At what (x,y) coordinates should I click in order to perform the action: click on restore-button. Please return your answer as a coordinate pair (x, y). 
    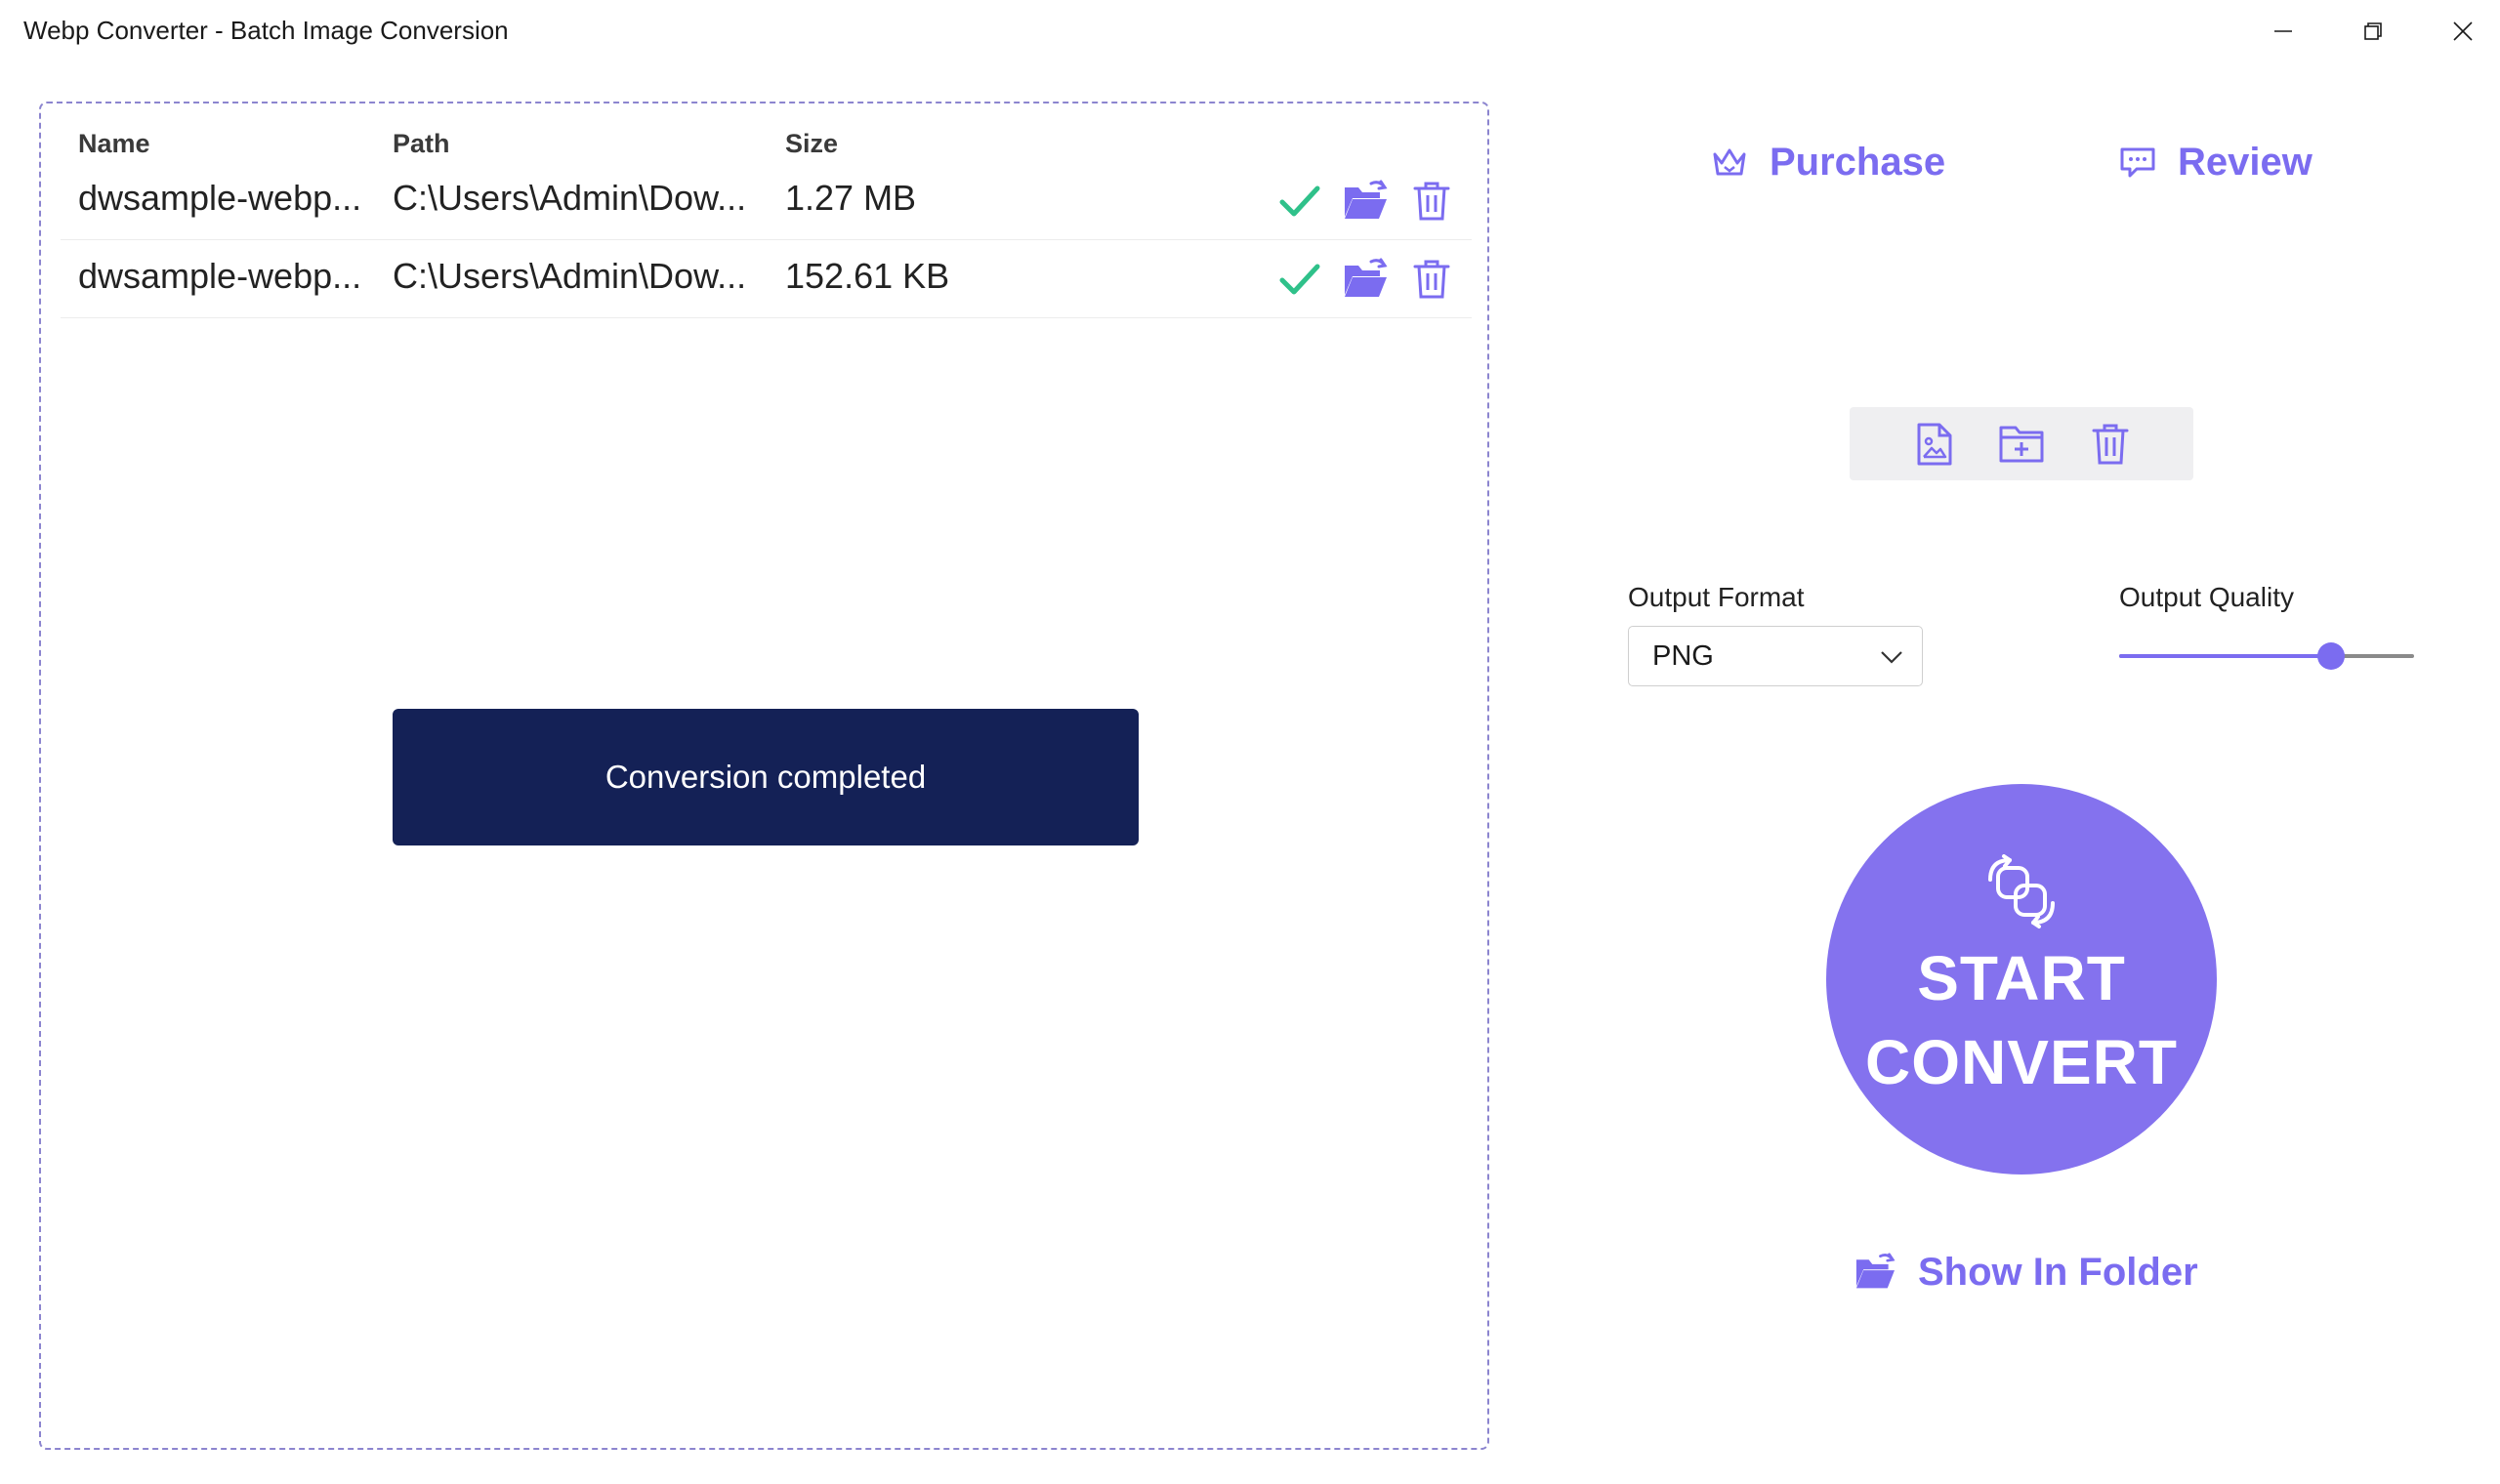
    Looking at the image, I should click on (2373, 31).